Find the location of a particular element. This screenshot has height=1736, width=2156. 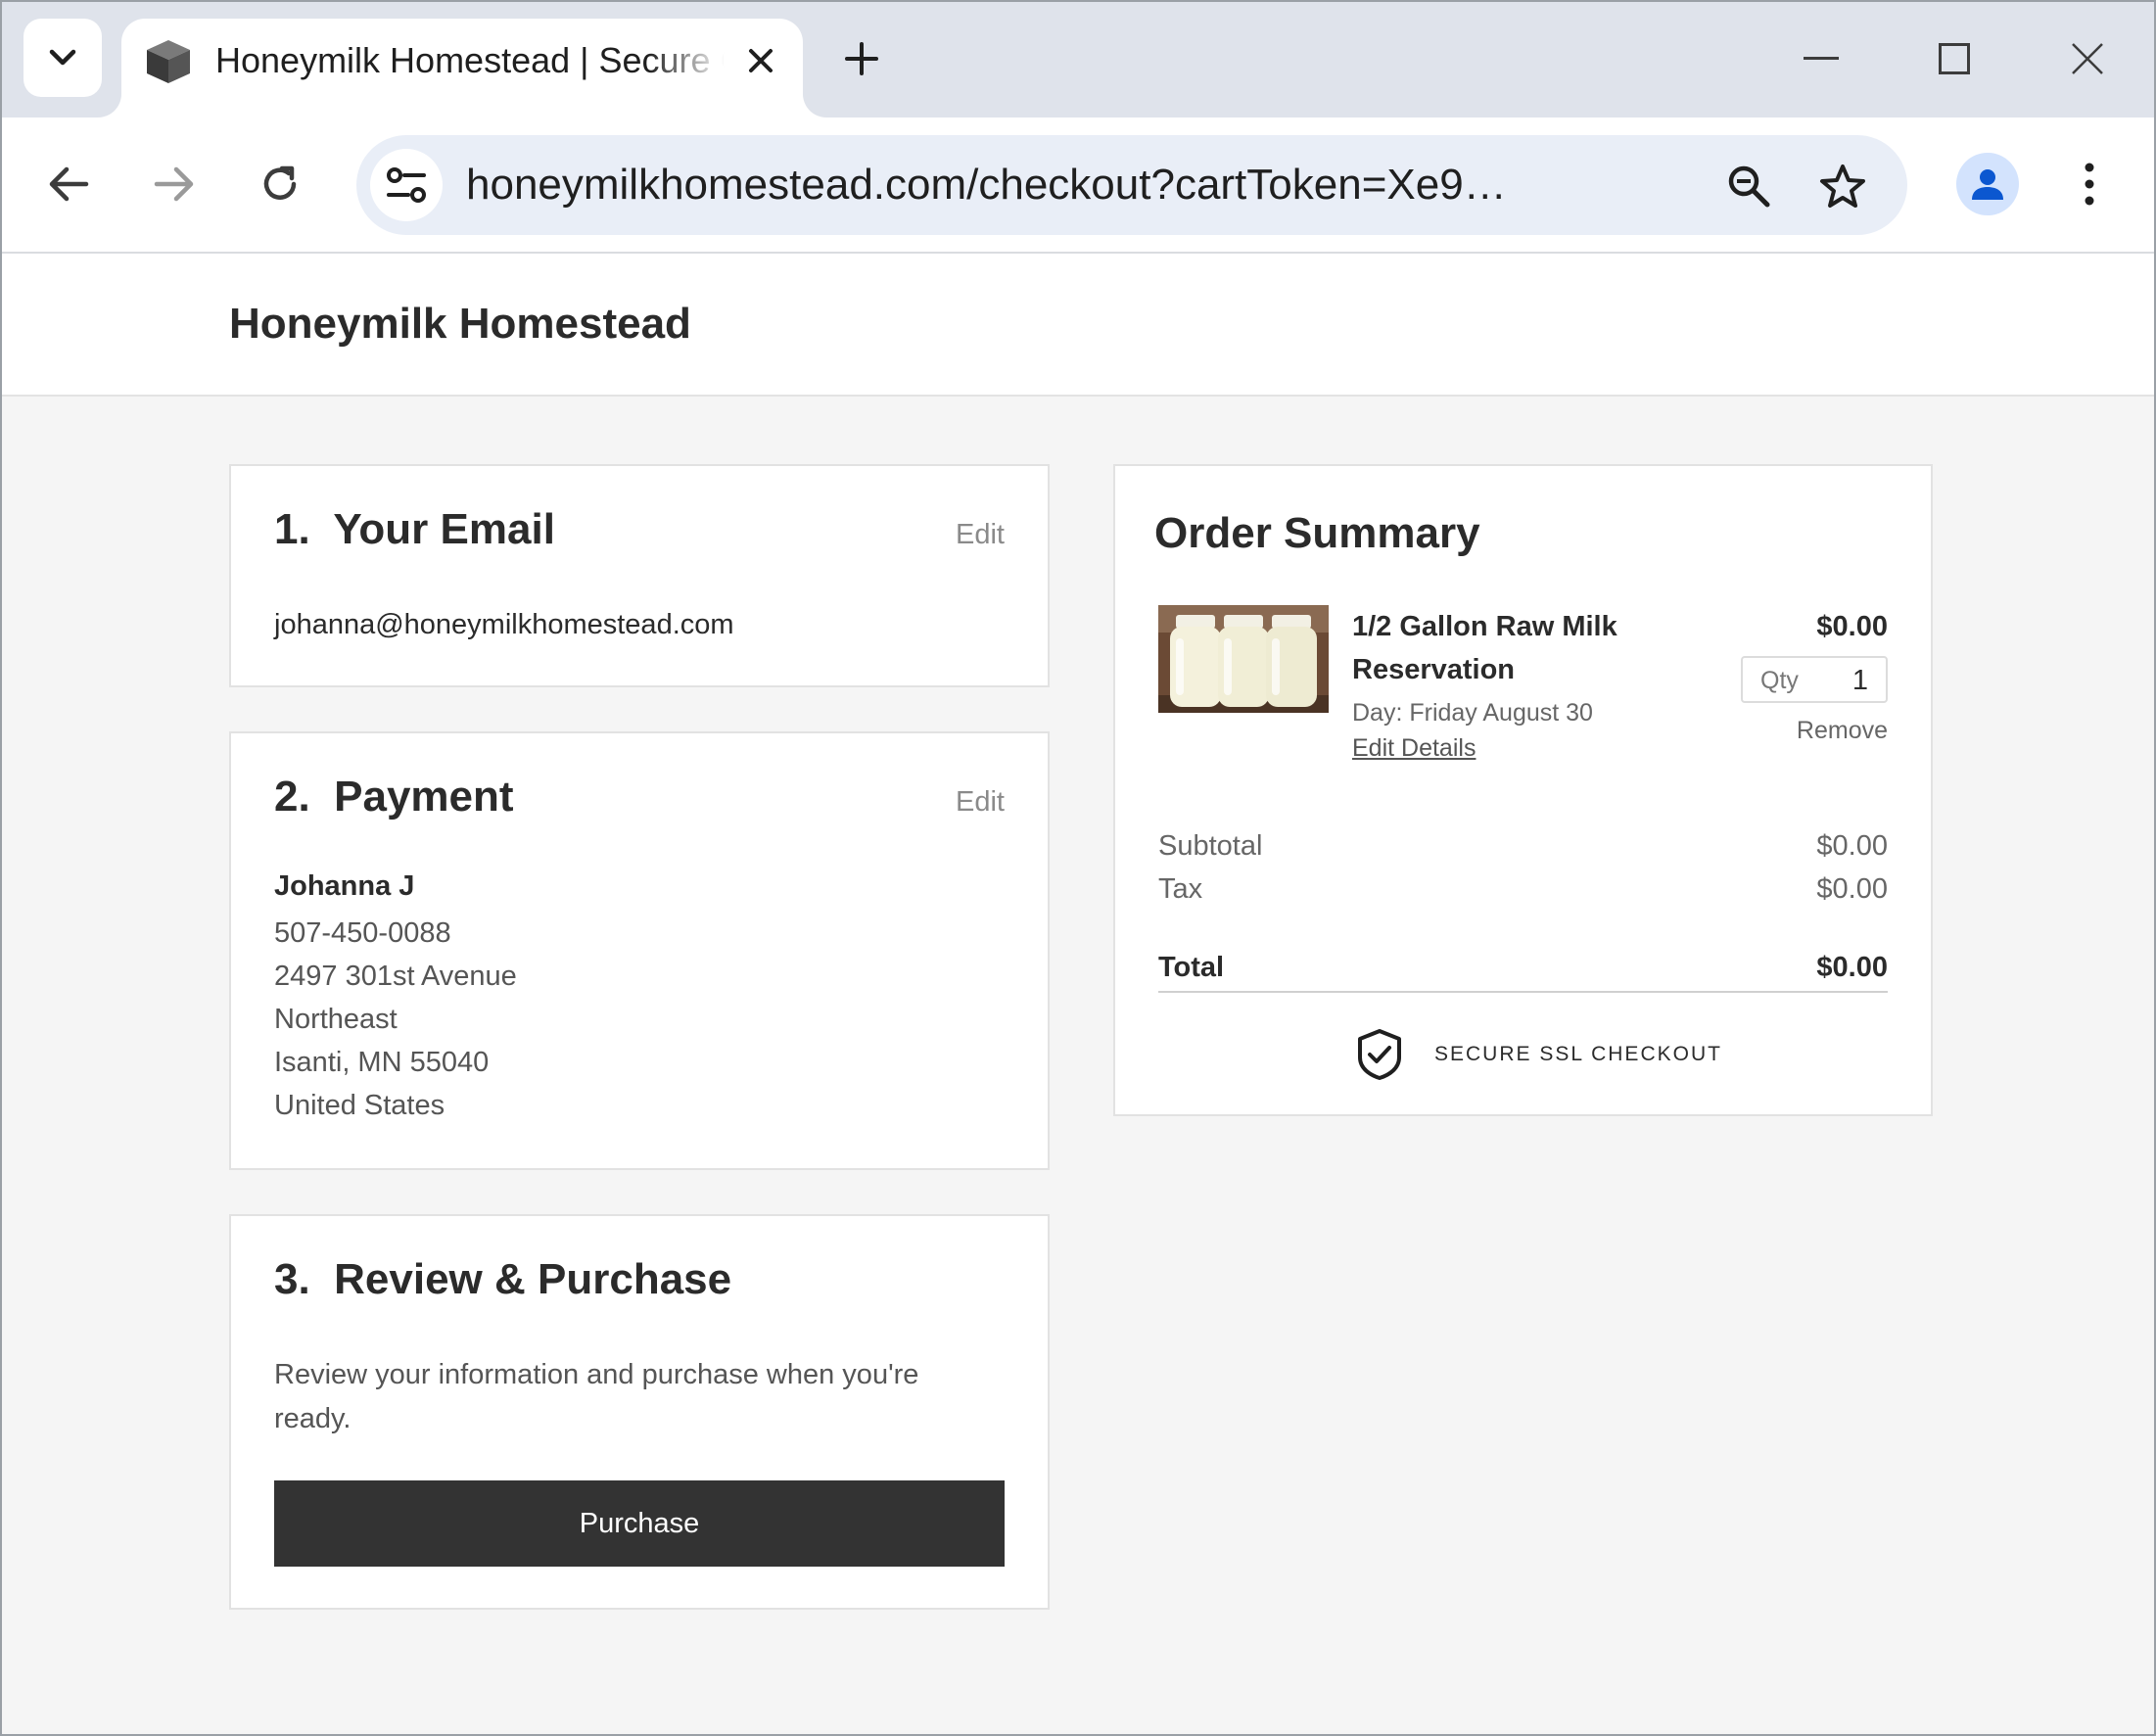

arrow-right-icon is located at coordinates (174, 184).